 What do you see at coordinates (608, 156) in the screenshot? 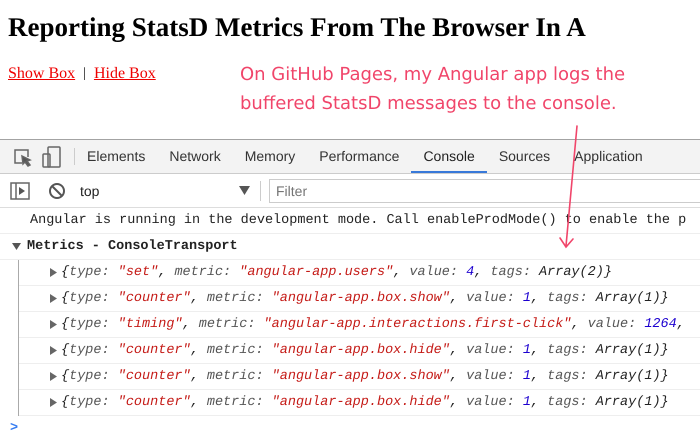
I see `devtools-tab: Application` at bounding box center [608, 156].